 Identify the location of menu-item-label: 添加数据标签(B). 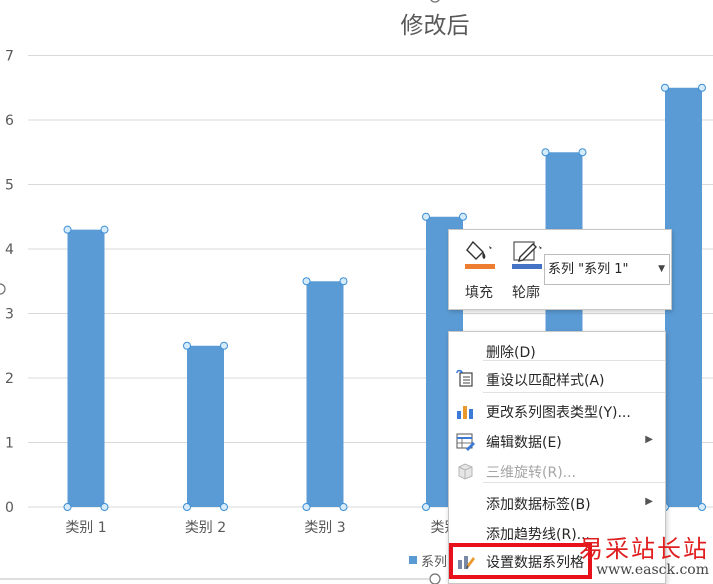
(538, 505).